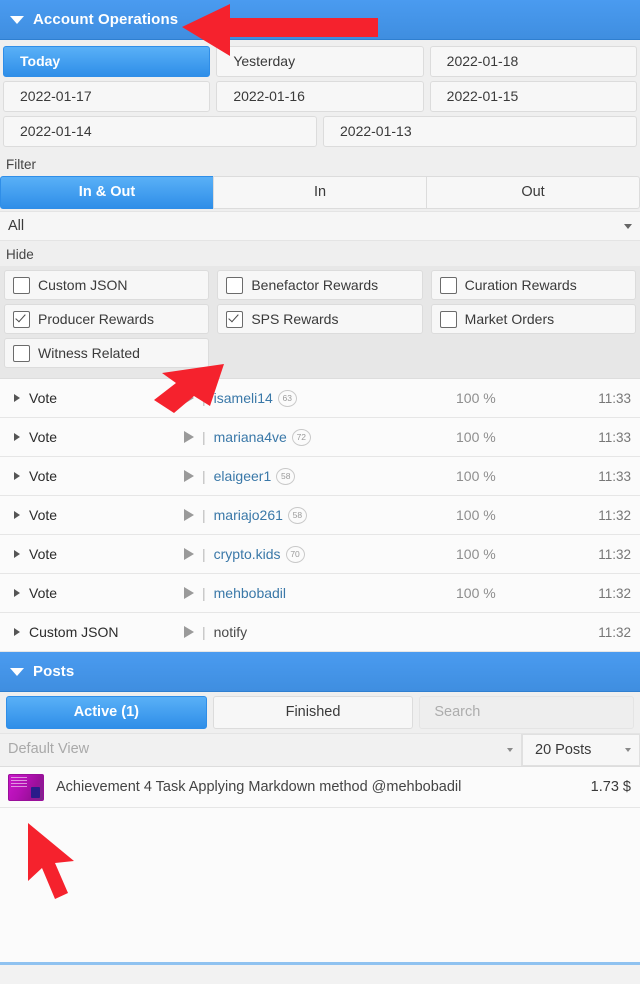  I want to click on table-row: Vote | mariajo261 58 100 % 11:32, so click(320, 515).